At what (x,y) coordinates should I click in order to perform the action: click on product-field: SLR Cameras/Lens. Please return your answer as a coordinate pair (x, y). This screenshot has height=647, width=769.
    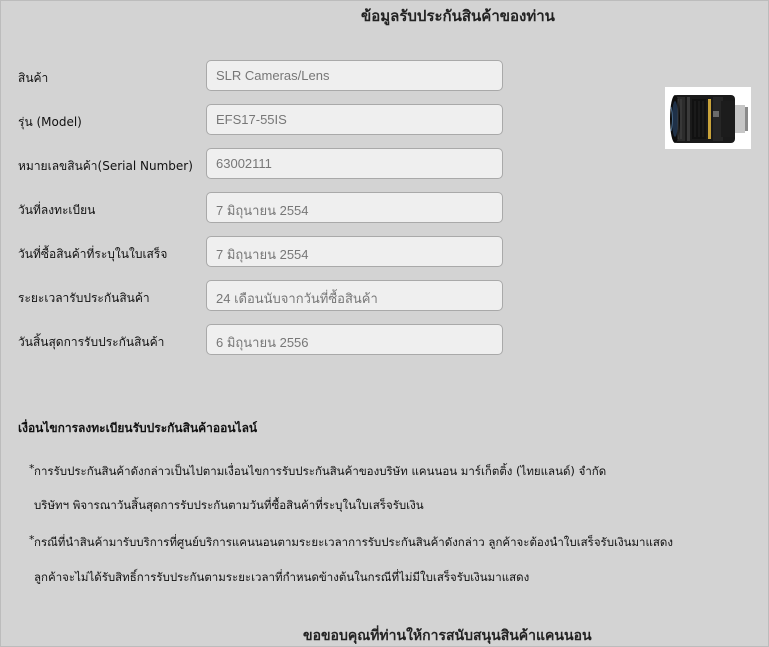
    Looking at the image, I should click on (354, 75).